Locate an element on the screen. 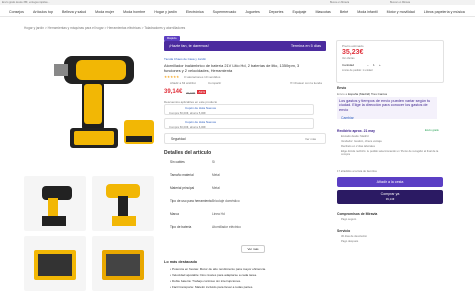  nav-item: Mascotas is located at coordinates (322, 12).